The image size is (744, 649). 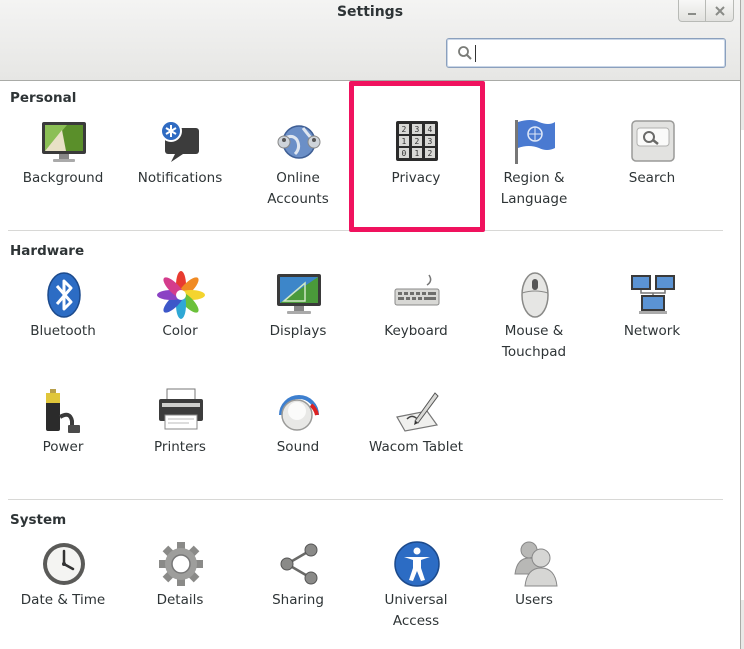 What do you see at coordinates (63, 600) in the screenshot?
I see `settings-item-label: Date & Time` at bounding box center [63, 600].